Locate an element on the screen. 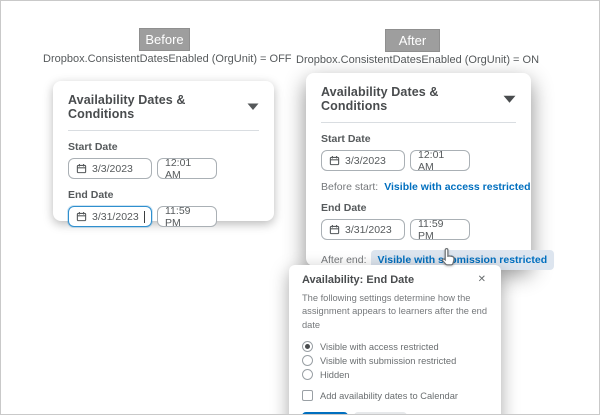 The width and height of the screenshot is (600, 415). radio-label: Hidden is located at coordinates (335, 374).